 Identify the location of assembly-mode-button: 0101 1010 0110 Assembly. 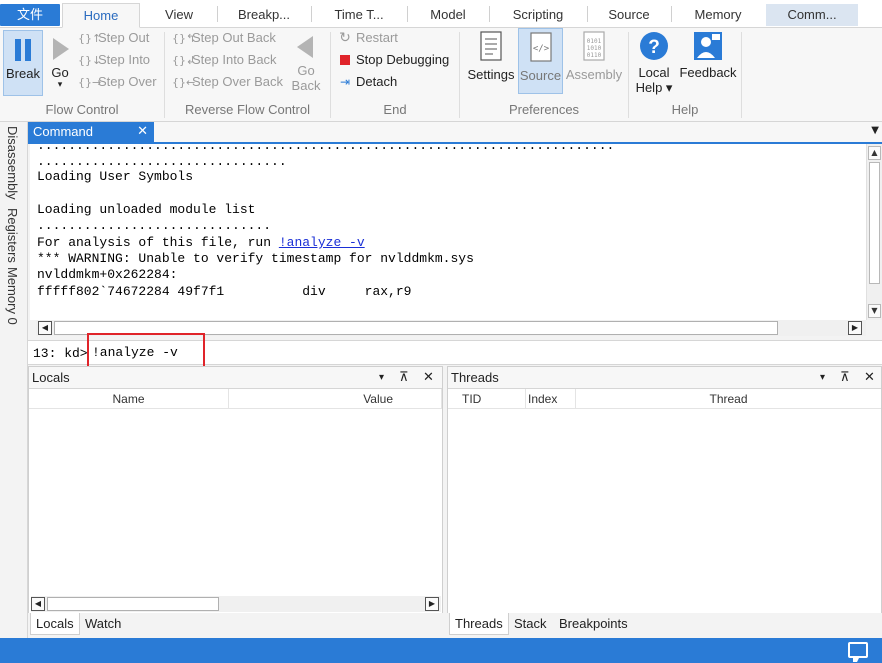
(594, 63).